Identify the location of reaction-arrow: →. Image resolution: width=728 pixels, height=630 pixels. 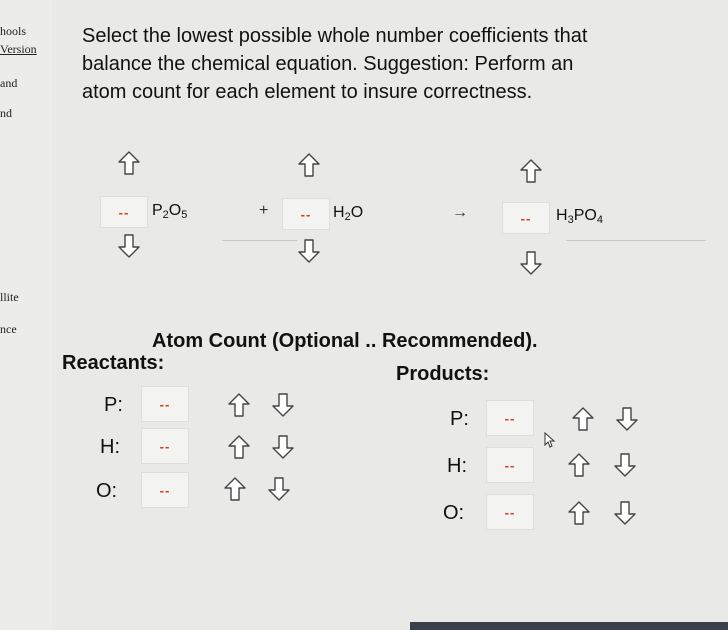
(460, 212).